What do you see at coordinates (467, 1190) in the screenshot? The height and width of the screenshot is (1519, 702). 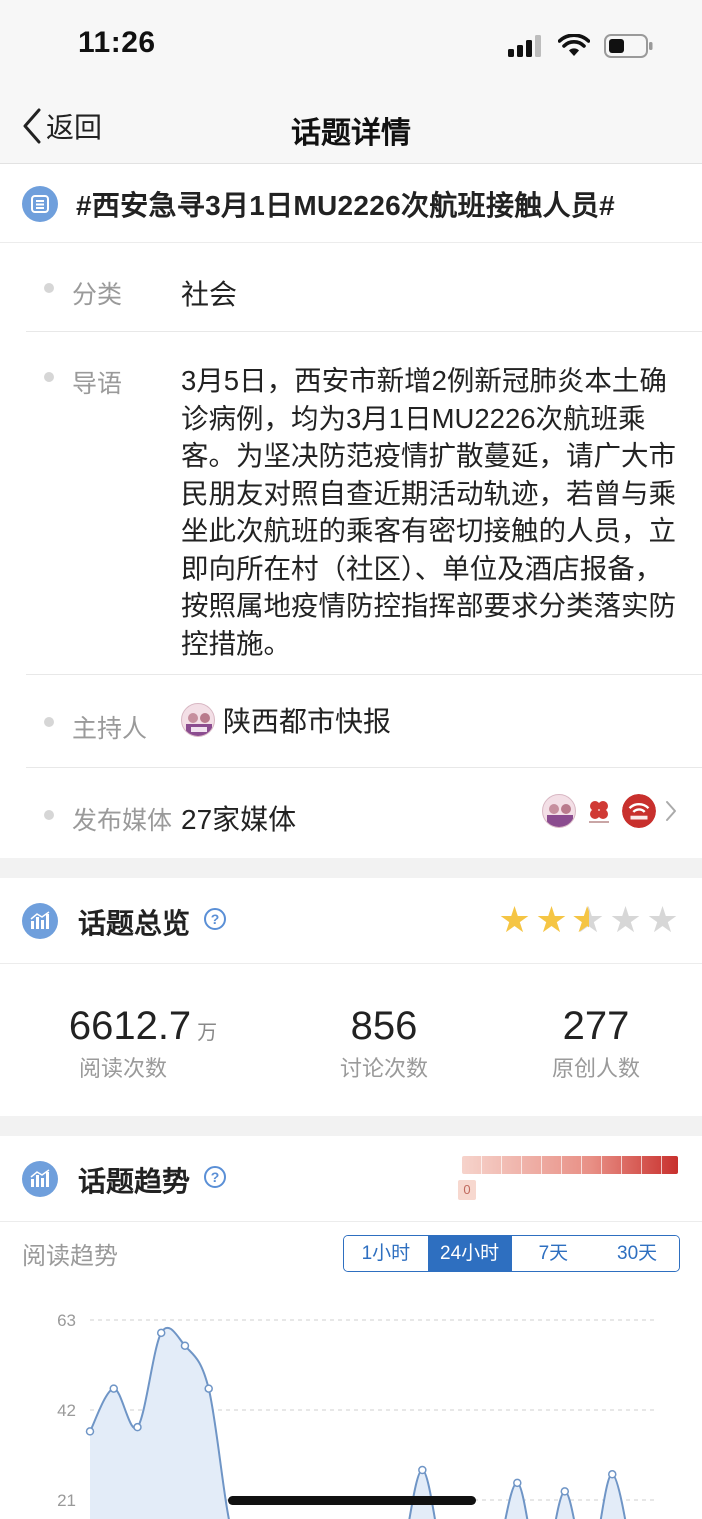 I see `heat-marker: 0` at bounding box center [467, 1190].